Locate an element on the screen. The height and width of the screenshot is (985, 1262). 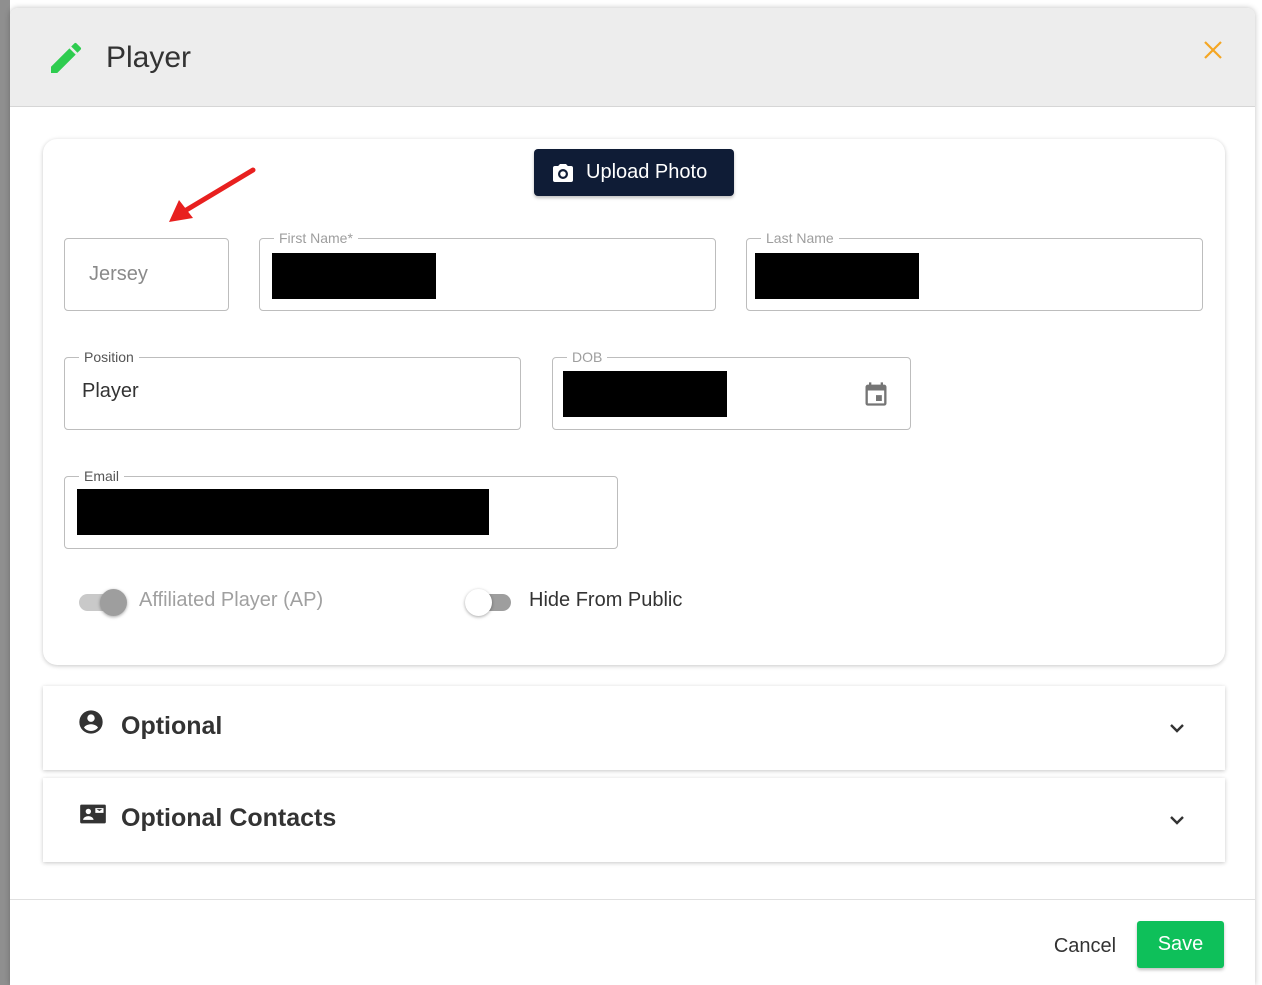
last-name-redacted-value is located at coordinates (837, 276).